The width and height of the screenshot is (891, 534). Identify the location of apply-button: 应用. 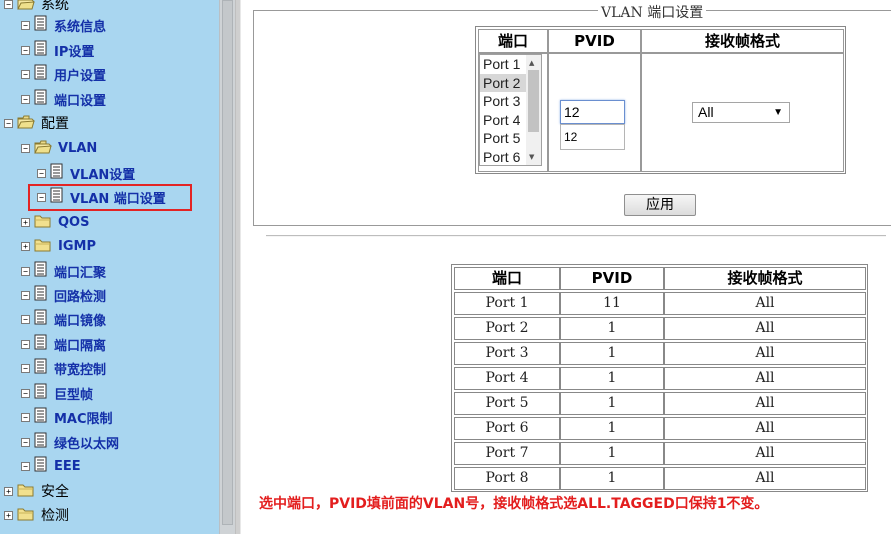
(660, 205).